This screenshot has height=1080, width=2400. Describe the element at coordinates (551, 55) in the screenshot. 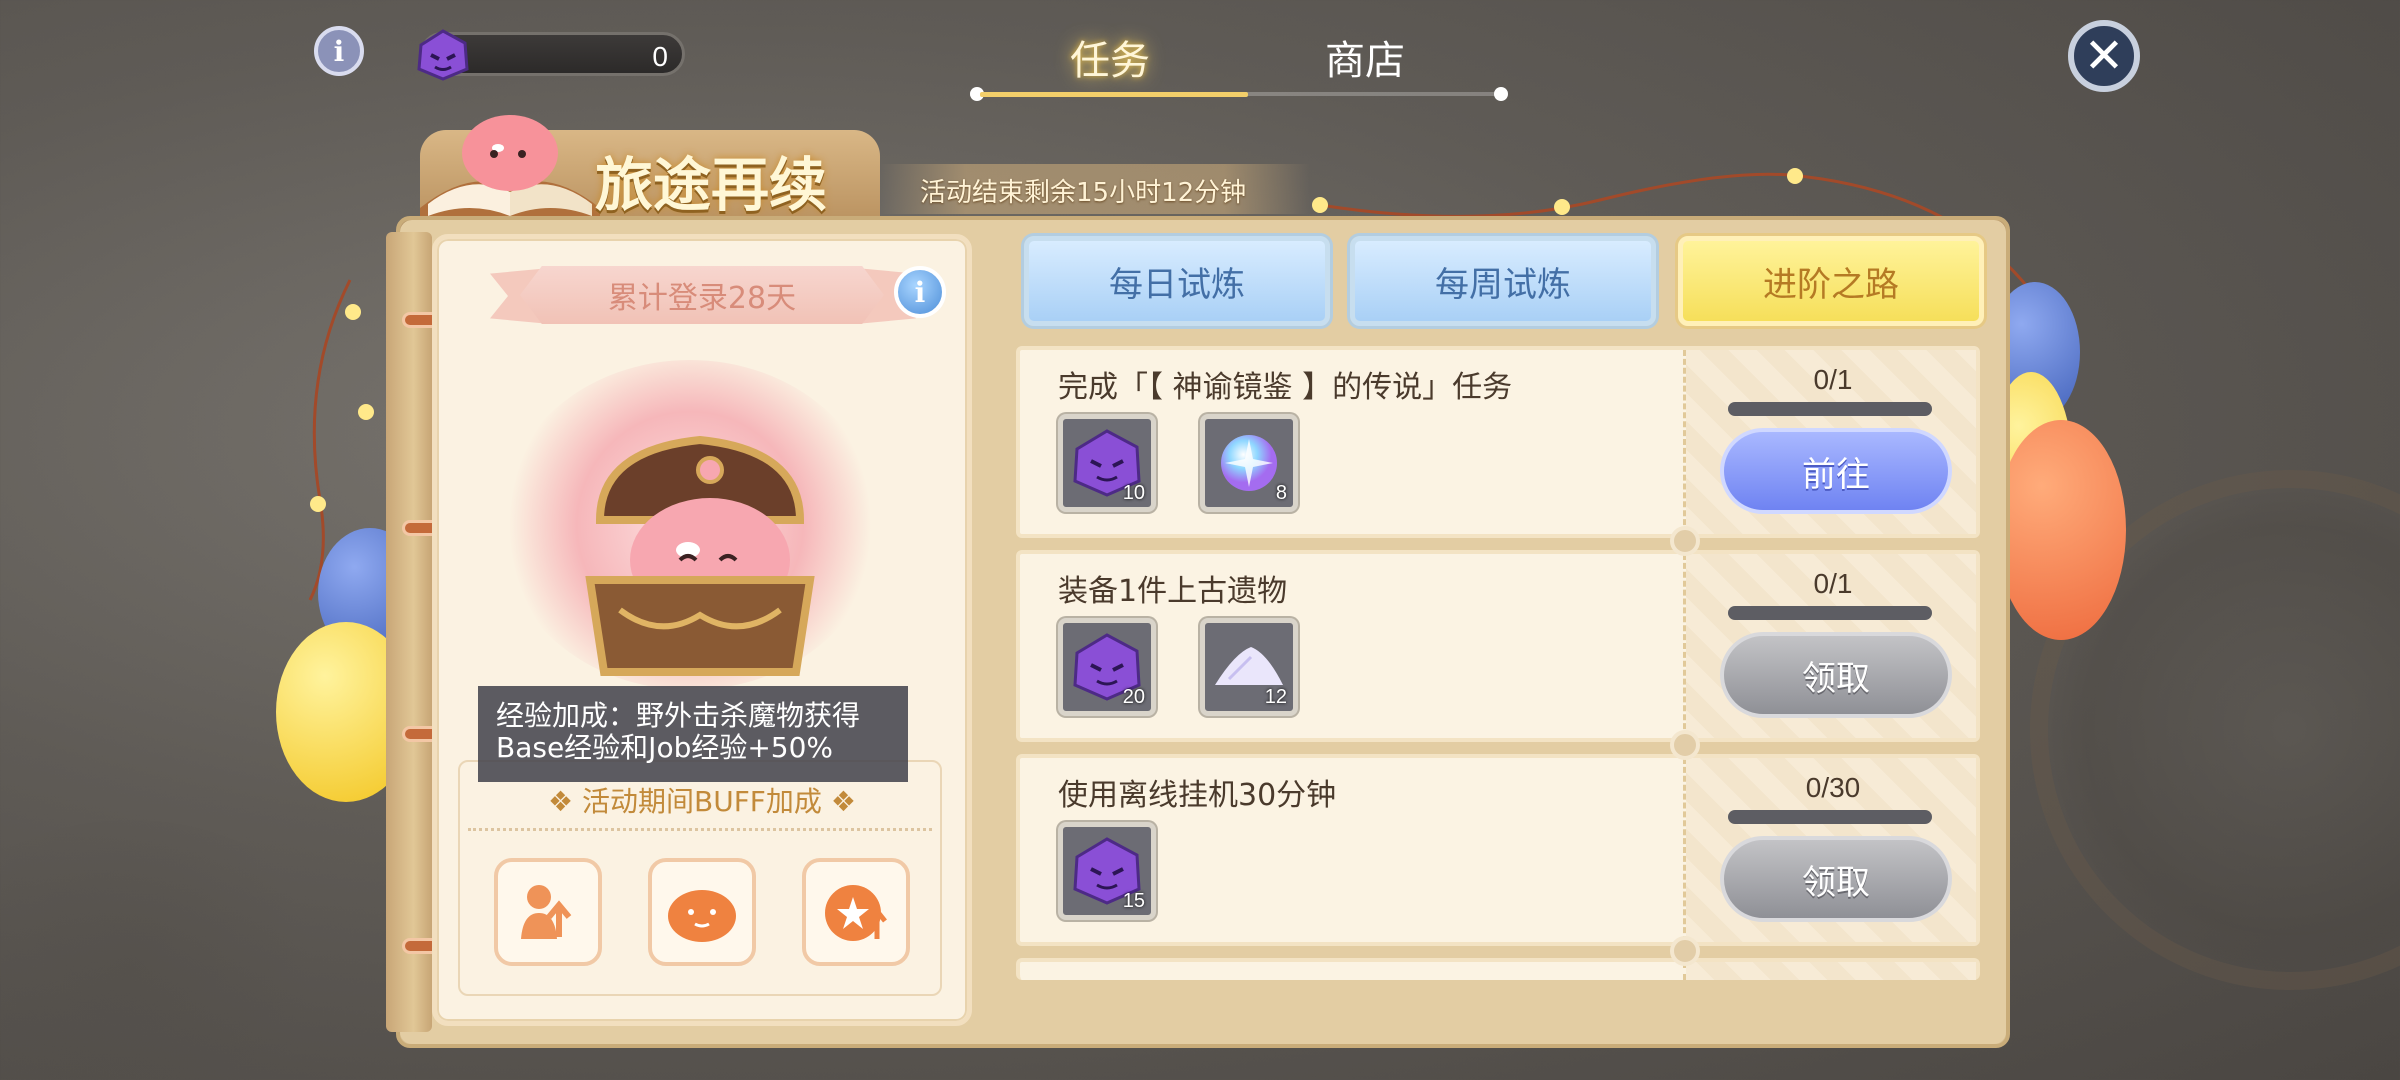

I see `currency-counter: 0` at that location.